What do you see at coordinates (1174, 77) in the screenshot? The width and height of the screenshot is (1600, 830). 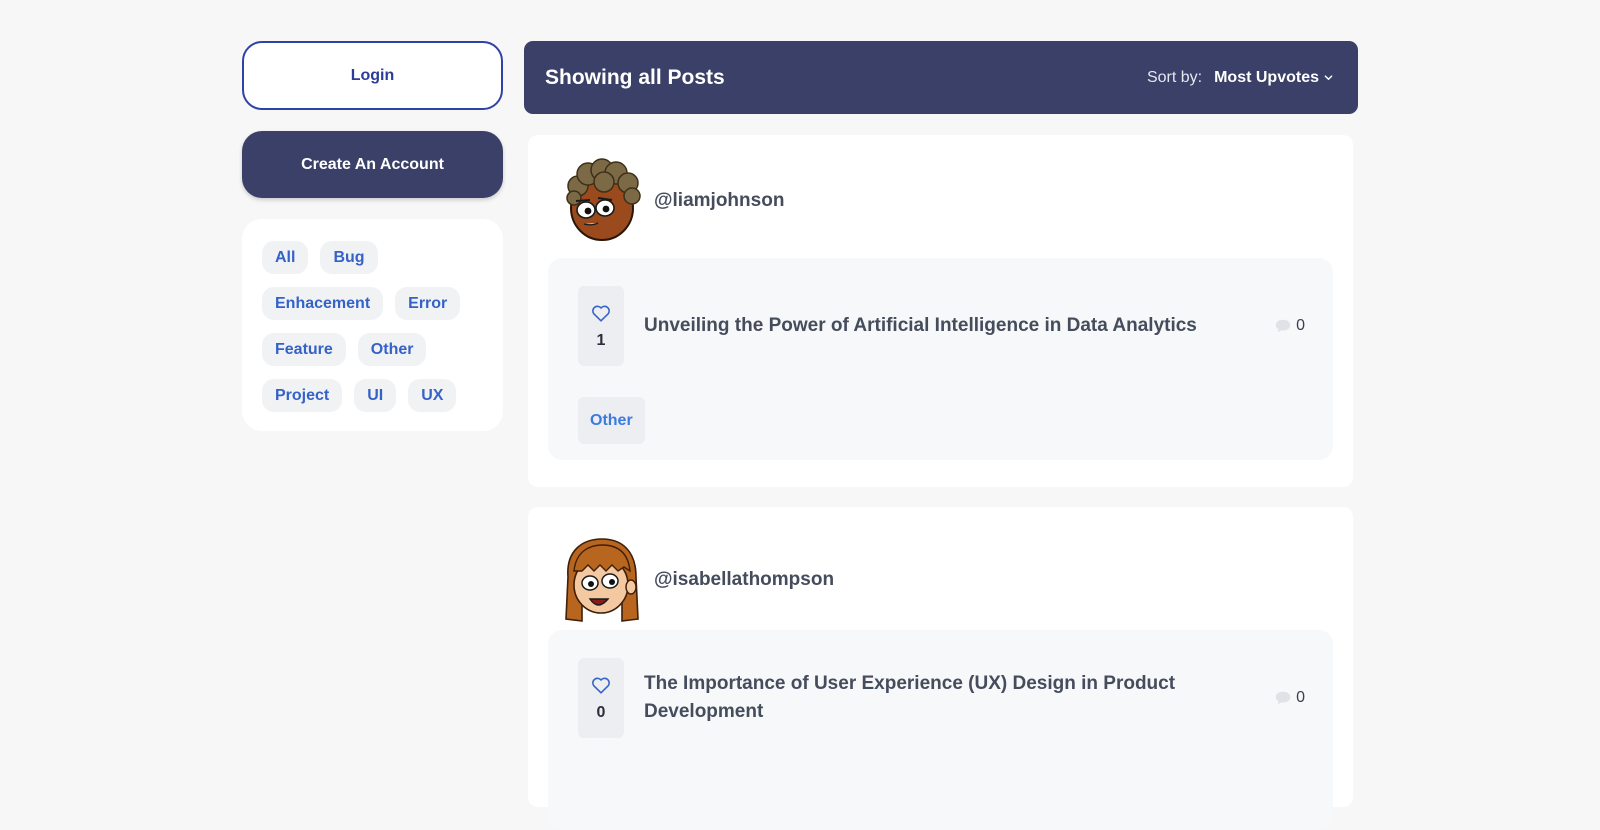 I see `sort-label: Sort by:` at bounding box center [1174, 77].